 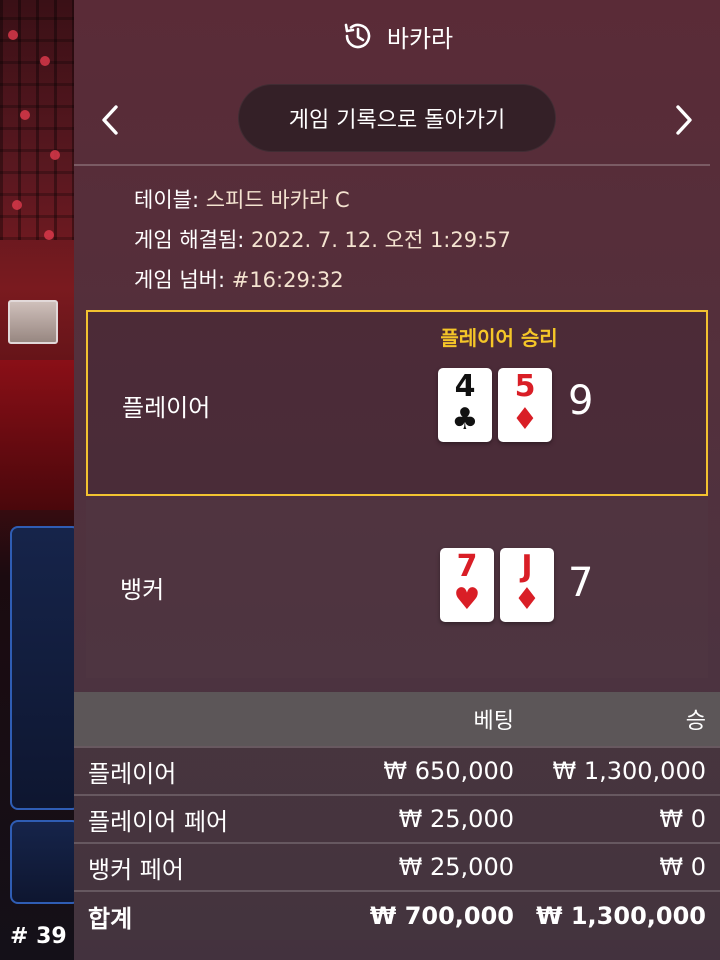 What do you see at coordinates (493, 721) in the screenshot?
I see `column-header-bet: 베팅` at bounding box center [493, 721].